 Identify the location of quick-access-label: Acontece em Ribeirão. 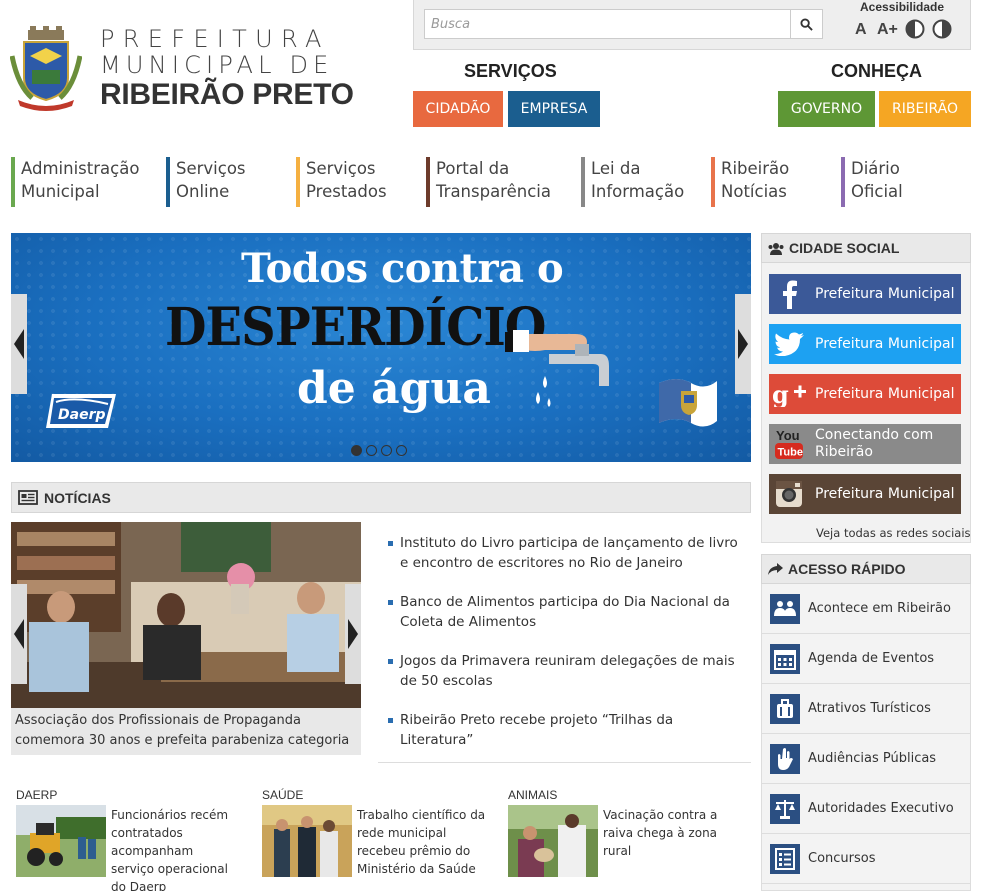
(879, 608).